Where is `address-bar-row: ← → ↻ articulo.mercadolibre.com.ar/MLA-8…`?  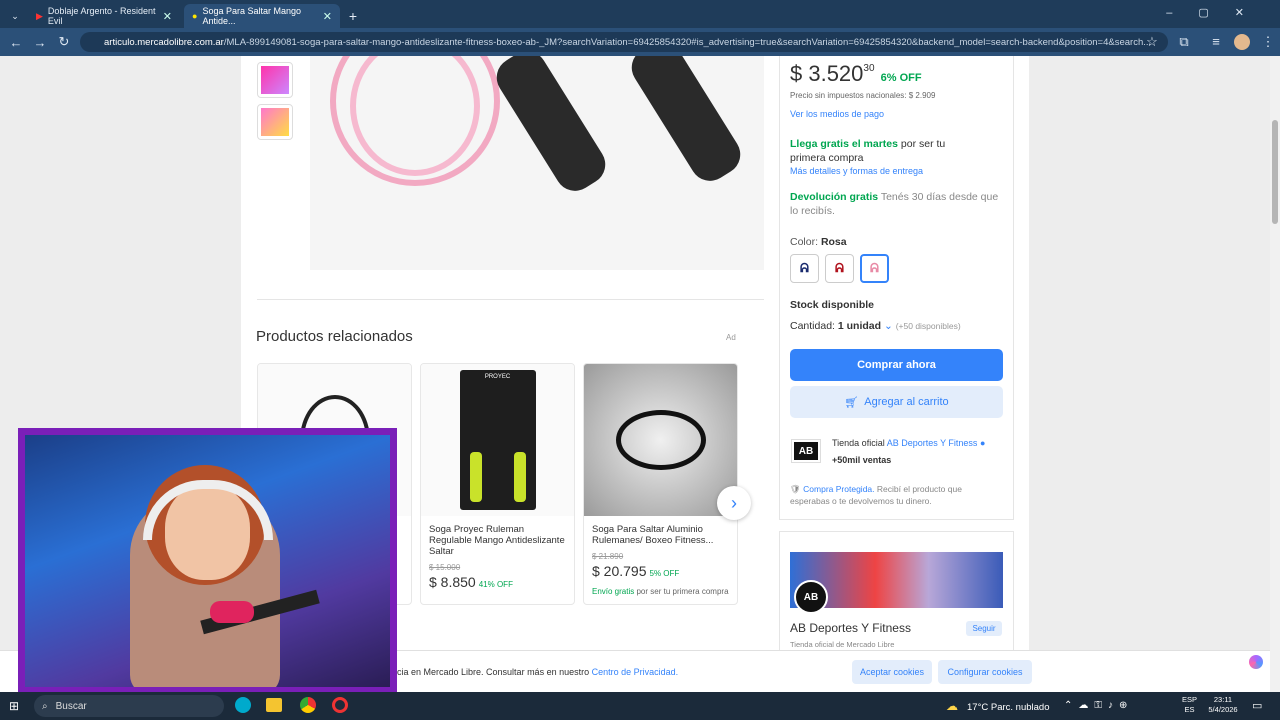
address-bar-row: ← → ↻ articulo.mercadolibre.com.ar/MLA-8… is located at coordinates (640, 42).